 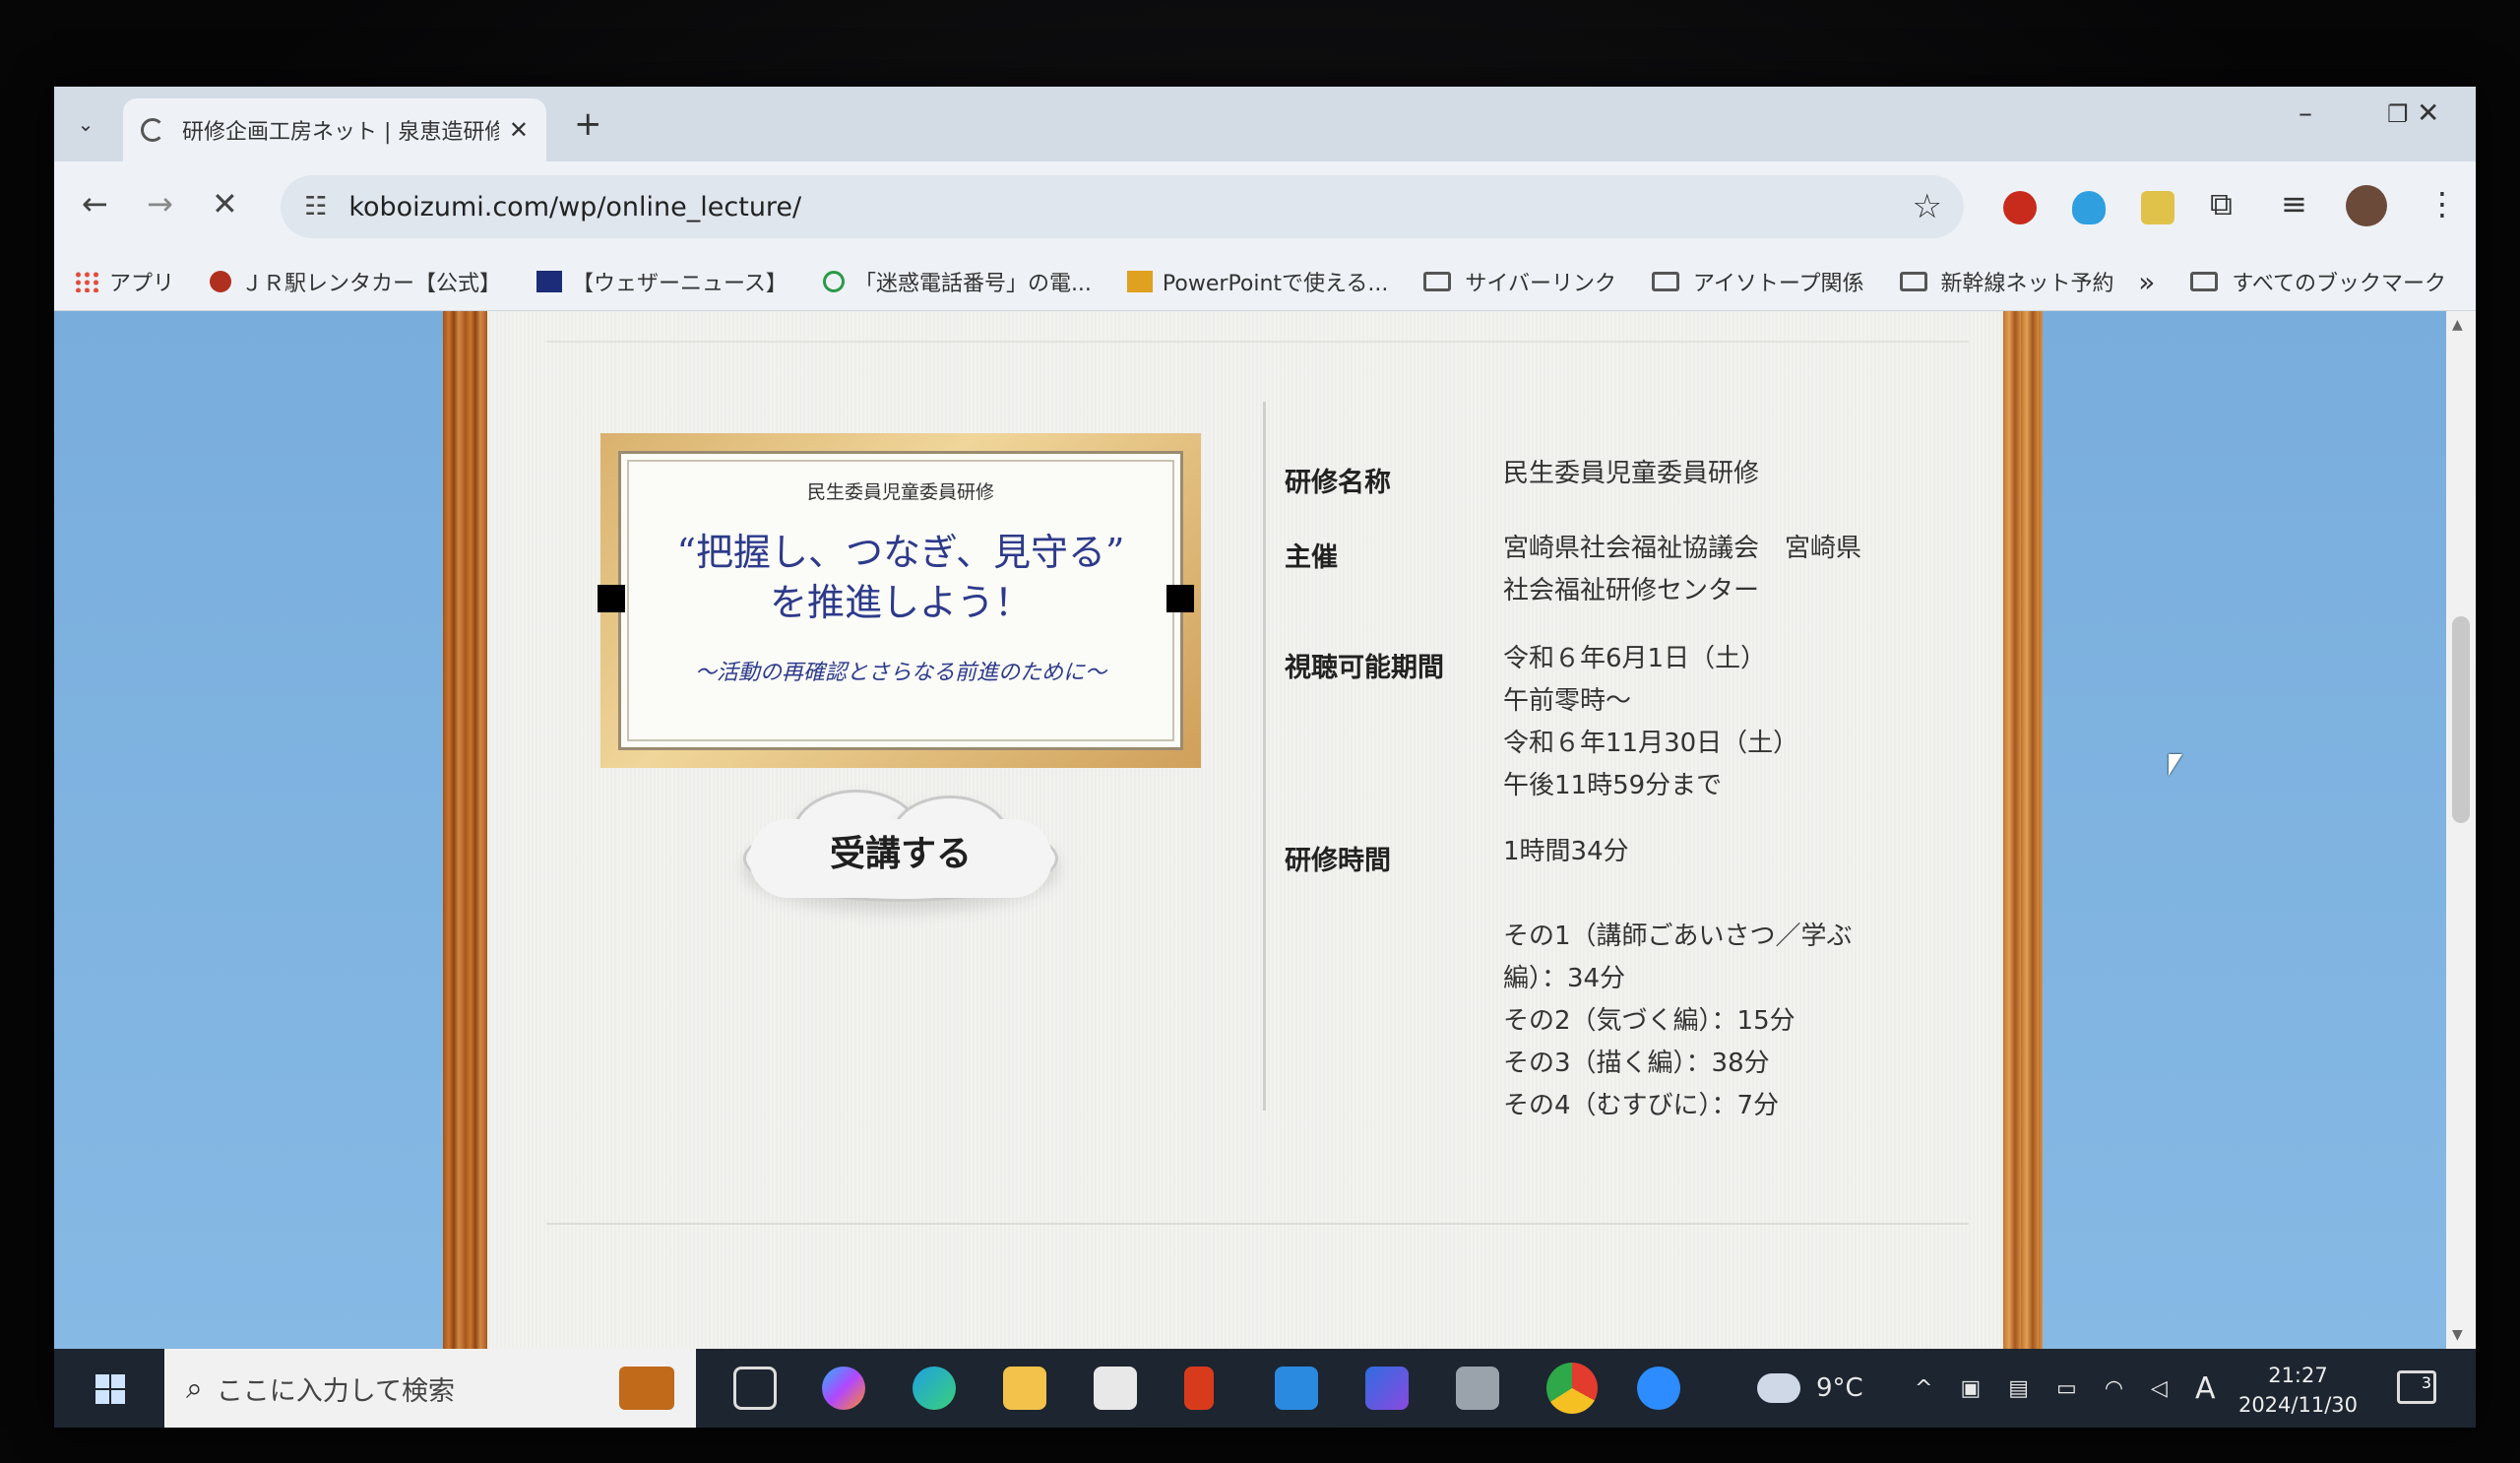 What do you see at coordinates (2426, 1382) in the screenshot?
I see `notification-count: 3` at bounding box center [2426, 1382].